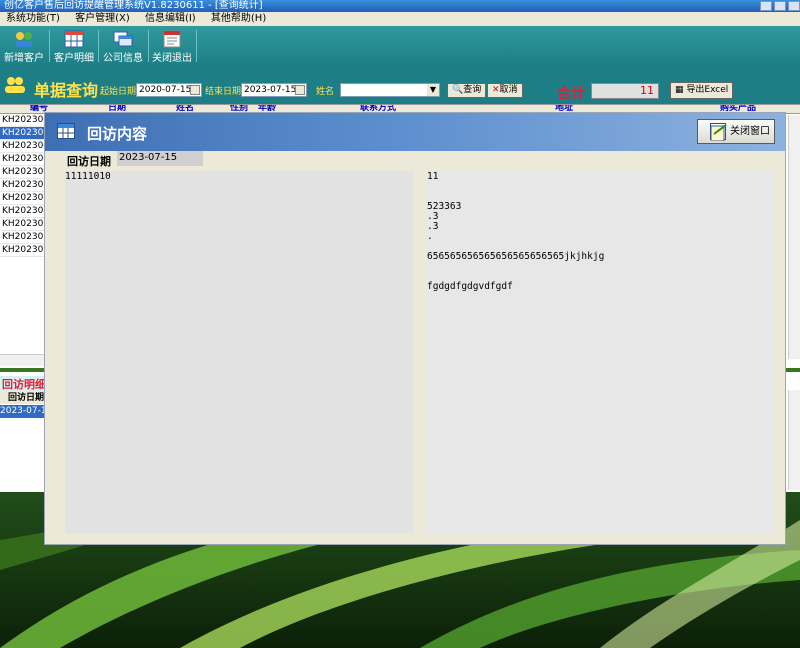  What do you see at coordinates (718, 132) in the screenshot?
I see `edit-note-icon` at bounding box center [718, 132].